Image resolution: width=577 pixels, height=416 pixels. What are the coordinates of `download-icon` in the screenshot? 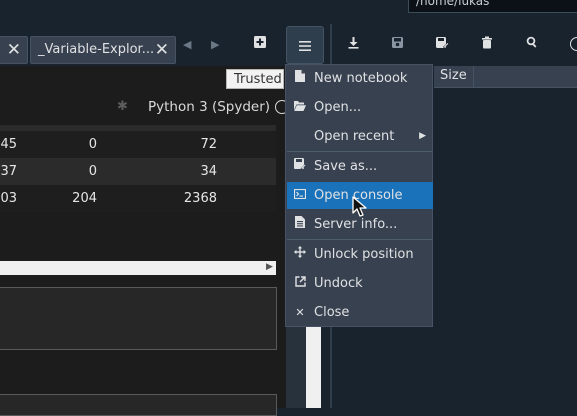 It's located at (353, 44).